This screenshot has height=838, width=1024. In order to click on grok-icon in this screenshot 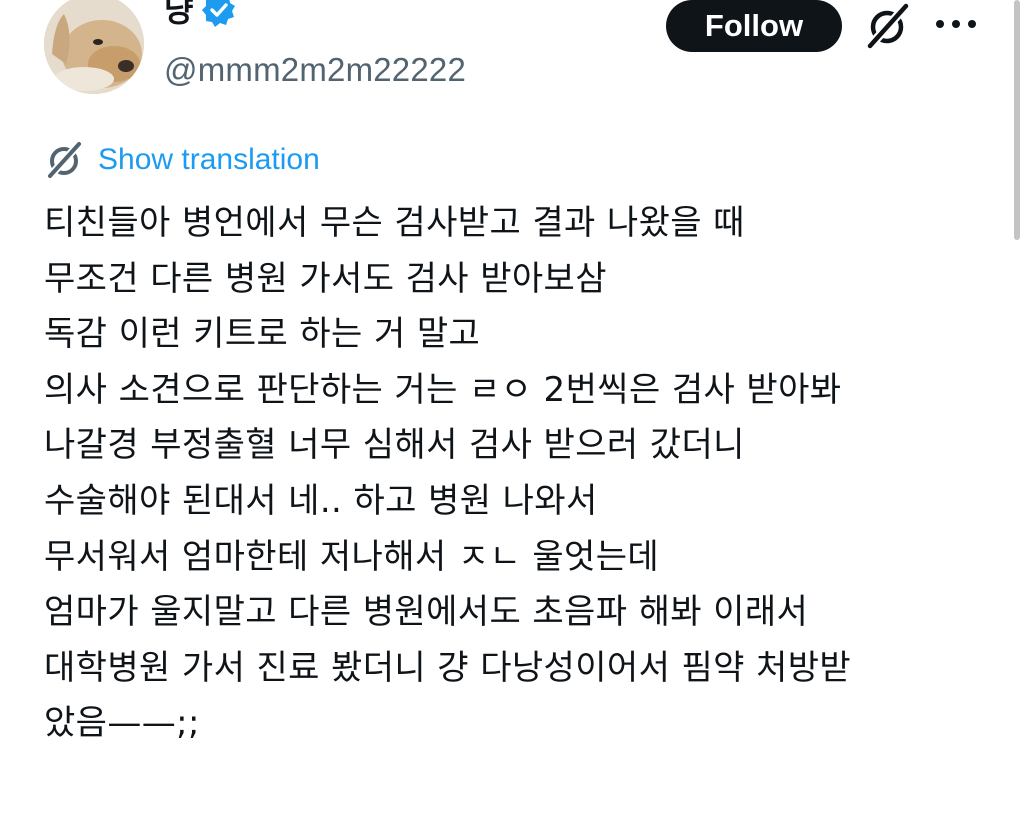, I will do `click(887, 26)`.